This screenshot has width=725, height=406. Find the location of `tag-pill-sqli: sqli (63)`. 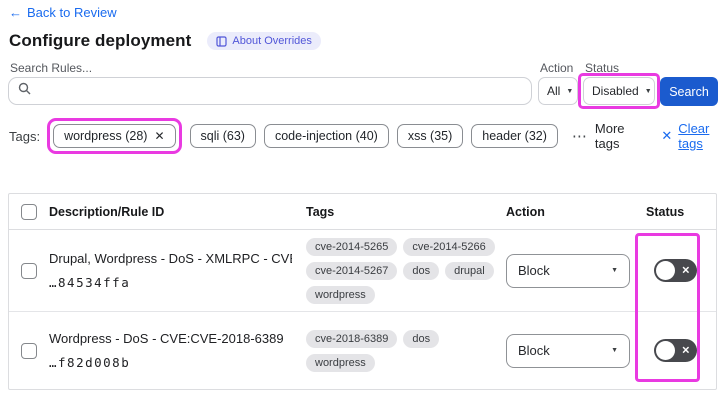

tag-pill-sqli: sqli (63) is located at coordinates (222, 136).